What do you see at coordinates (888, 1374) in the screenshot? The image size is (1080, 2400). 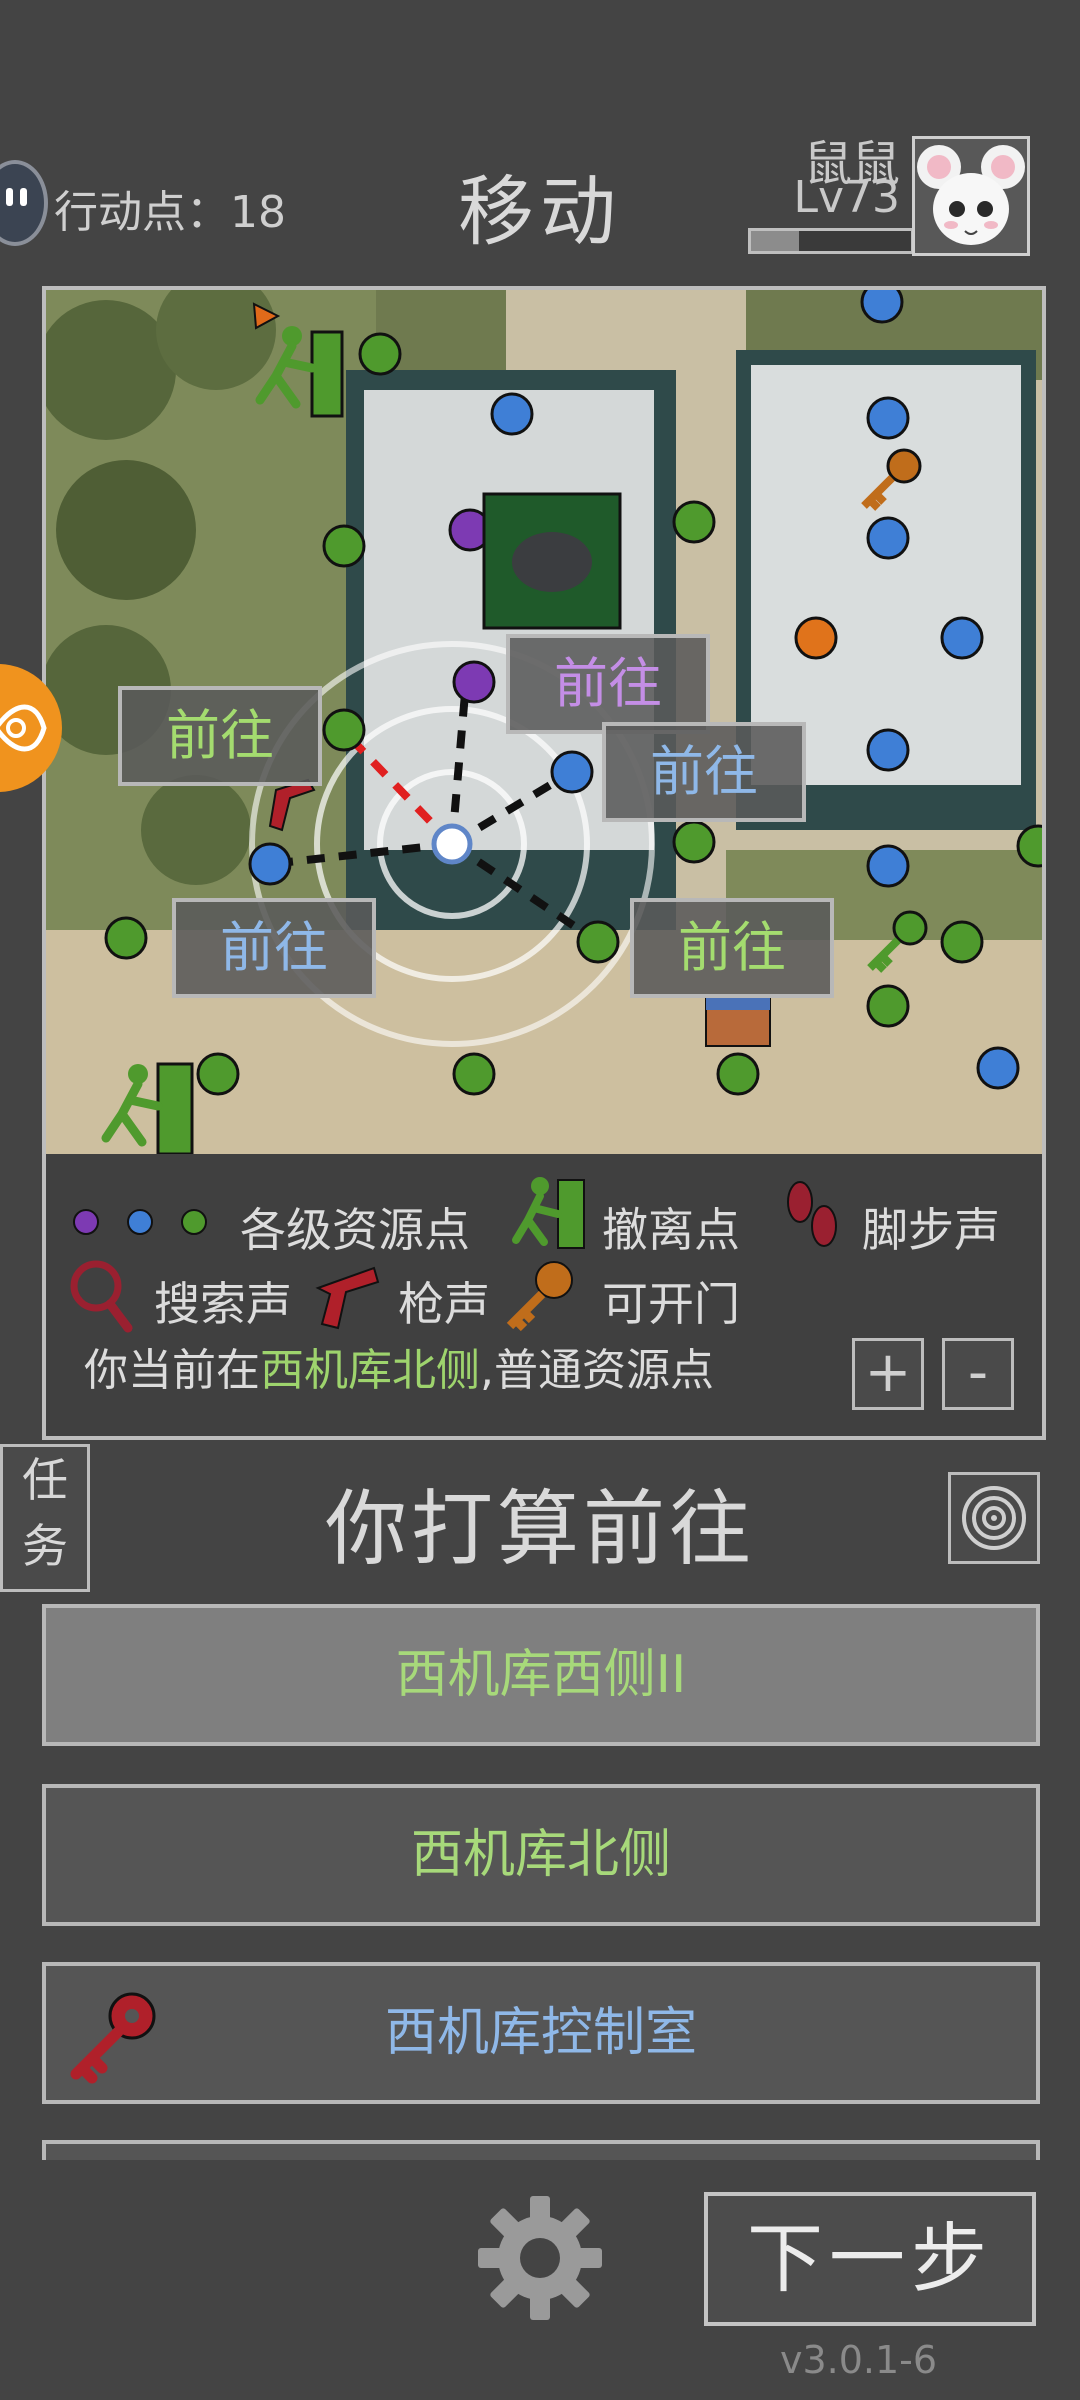 I see `zoom-in-button: +` at bounding box center [888, 1374].